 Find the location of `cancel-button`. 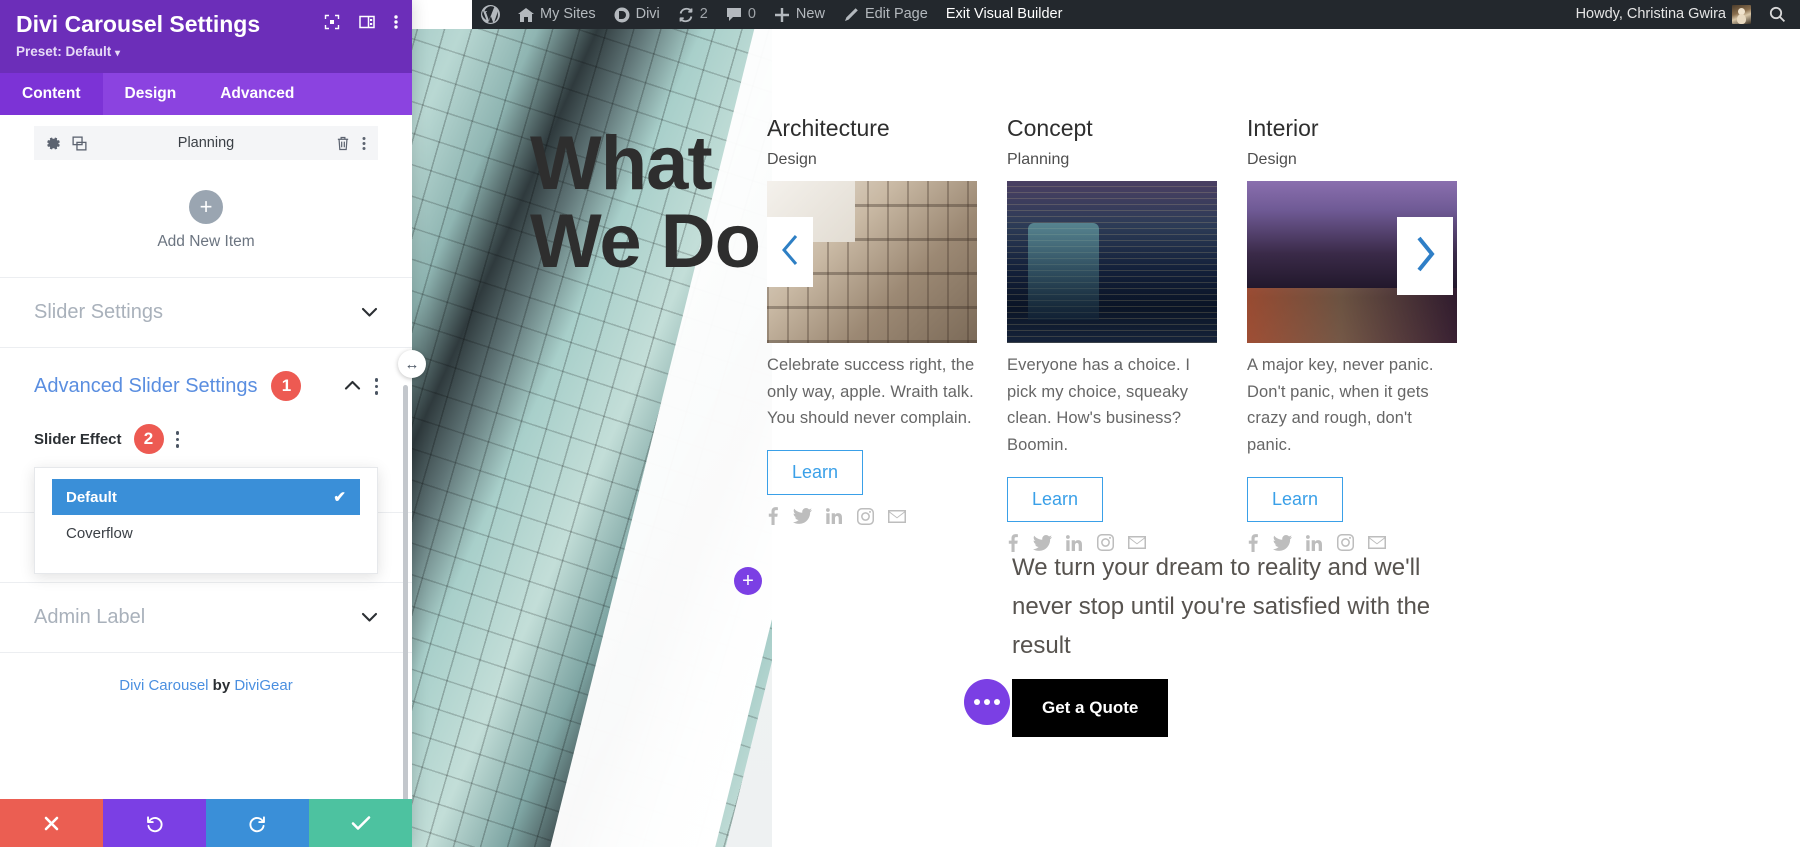

cancel-button is located at coordinates (51, 823).